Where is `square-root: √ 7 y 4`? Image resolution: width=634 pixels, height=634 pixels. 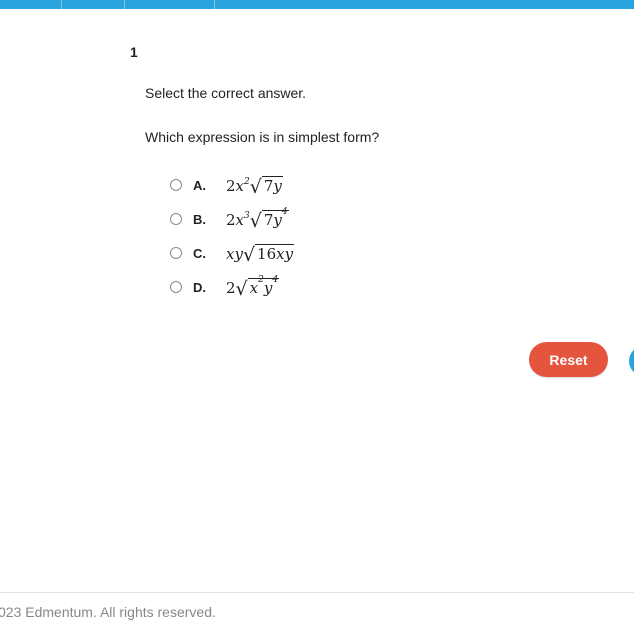 square-root: √ 7 y 4 is located at coordinates (269, 219).